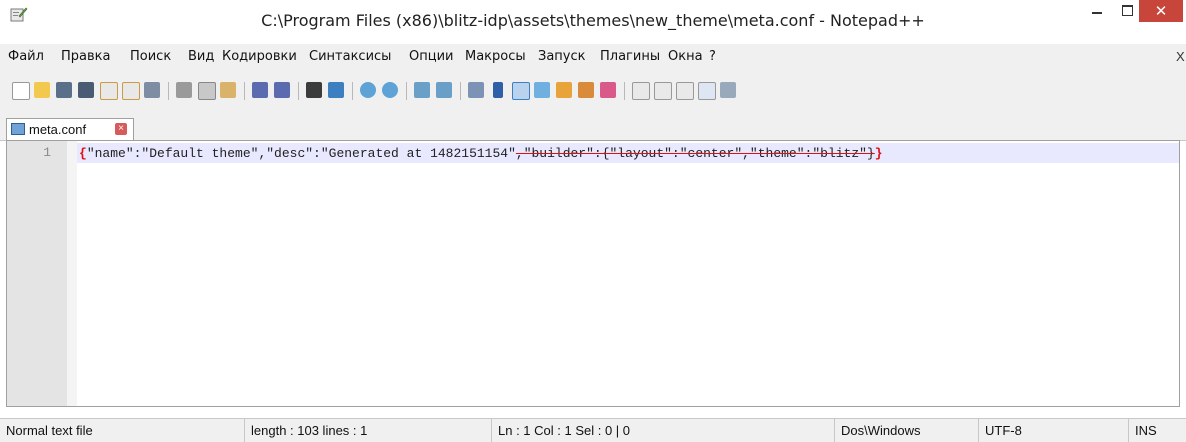 This screenshot has width=1186, height=442. I want to click on minimize-button, so click(1097, 11).